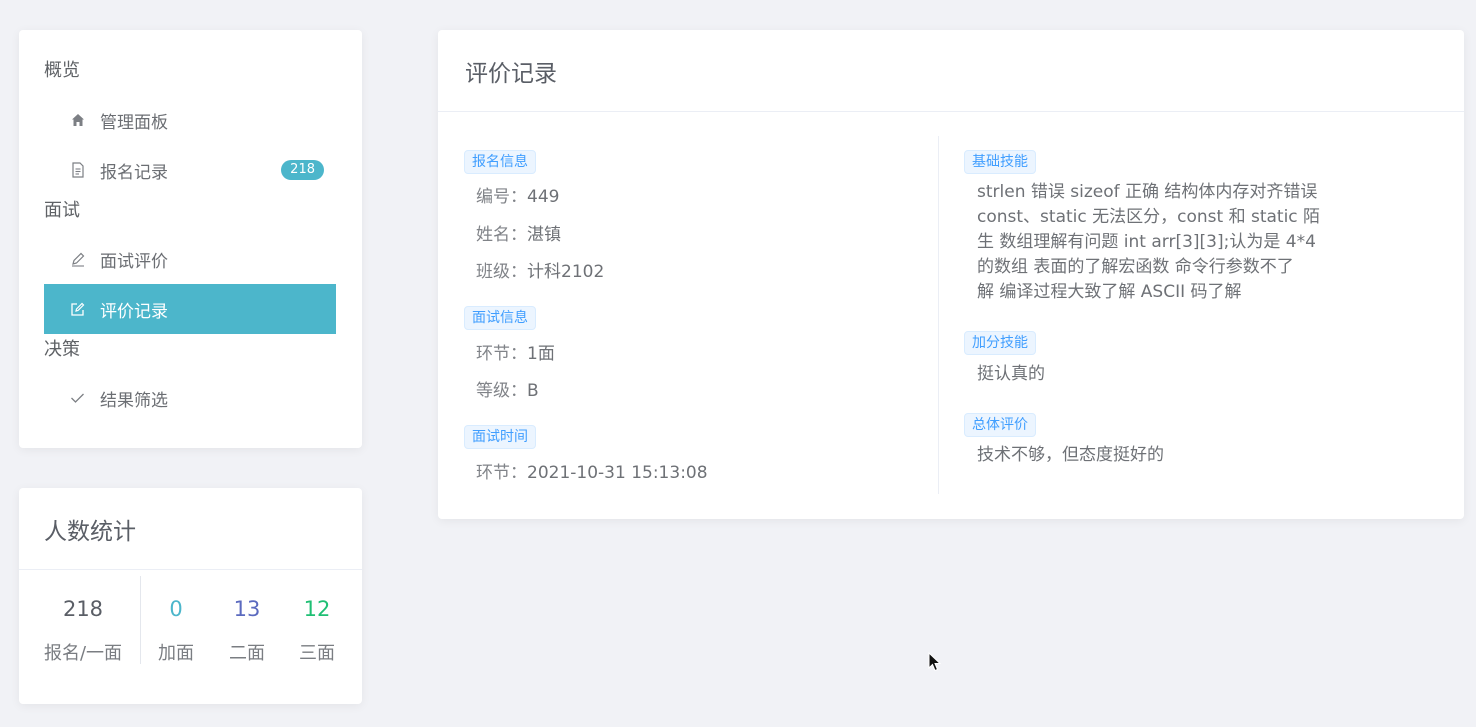 Image resolution: width=1476 pixels, height=727 pixels. What do you see at coordinates (134, 400) in the screenshot?
I see `nav-item-label: 结果筛选` at bounding box center [134, 400].